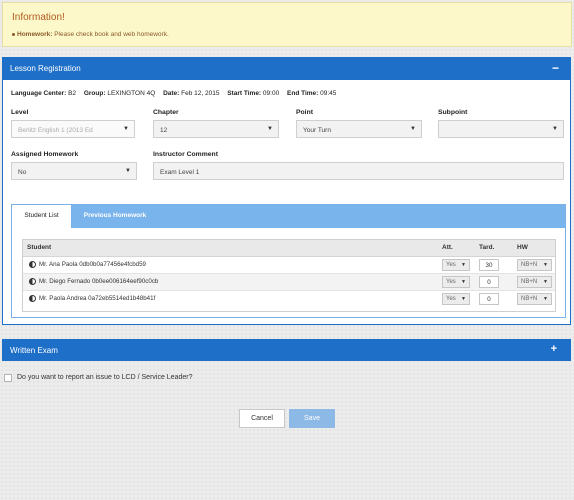 Image resolution: width=574 pixels, height=500 pixels. What do you see at coordinates (92, 264) in the screenshot?
I see `student-name: Mr. Ana Paola 0db0b0a77456e4fcbd59` at bounding box center [92, 264].